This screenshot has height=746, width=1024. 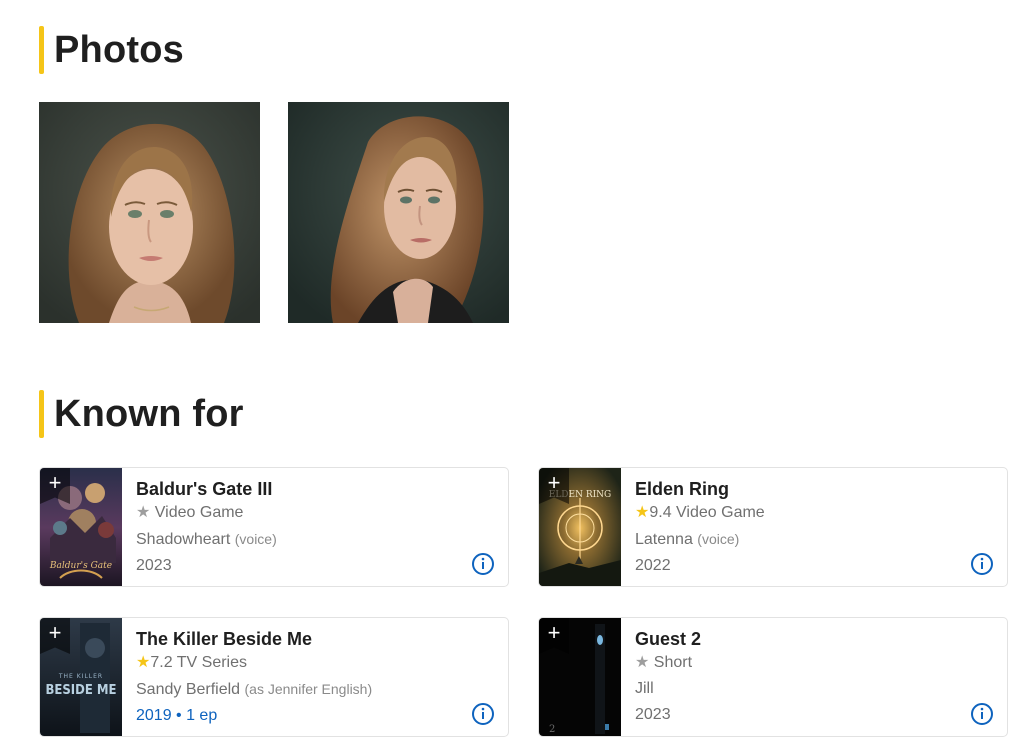 What do you see at coordinates (297, 489) in the screenshot?
I see `card-title: Baldur's Gate III` at bounding box center [297, 489].